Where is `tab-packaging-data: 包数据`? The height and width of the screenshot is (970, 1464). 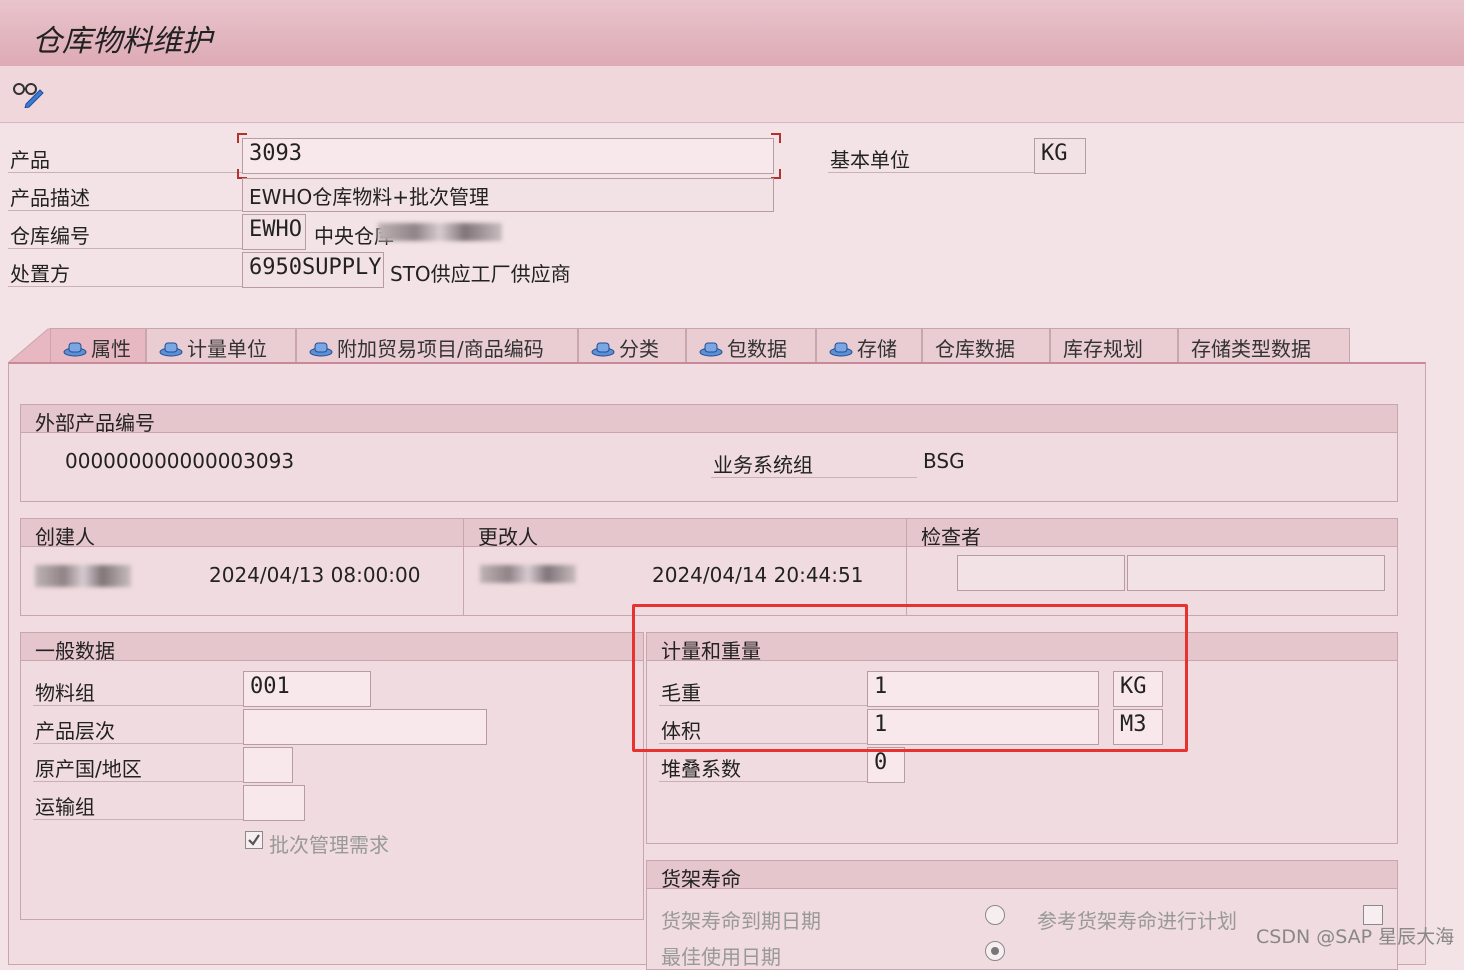 tab-packaging-data: 包数据 is located at coordinates (751, 345).